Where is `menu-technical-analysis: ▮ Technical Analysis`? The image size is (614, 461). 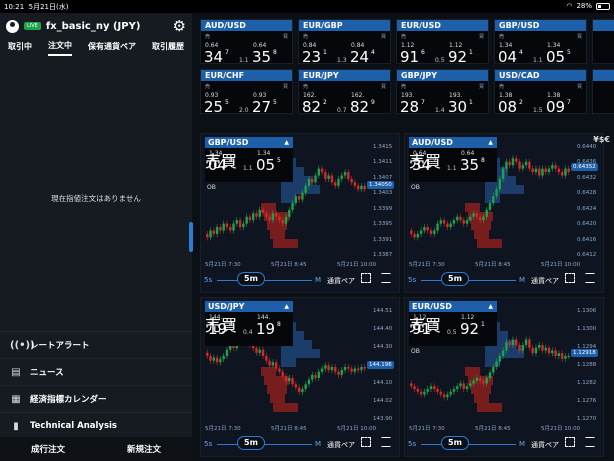 menu-technical-analysis: ▮ Technical Analysis is located at coordinates (96, 425).